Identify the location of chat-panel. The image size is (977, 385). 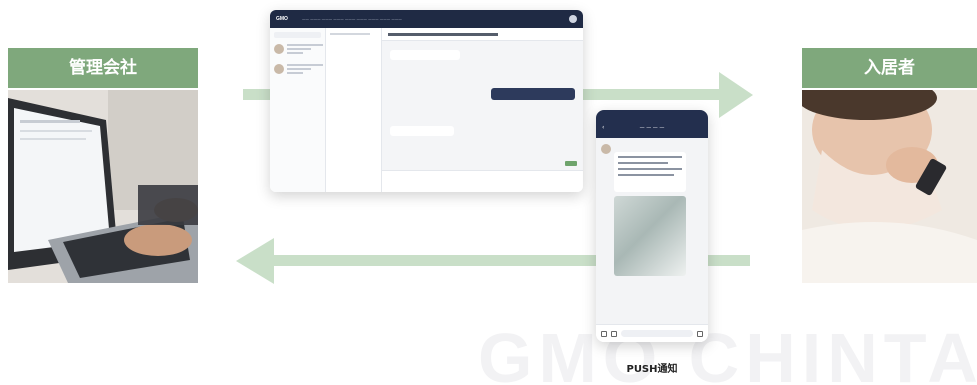
(482, 110).